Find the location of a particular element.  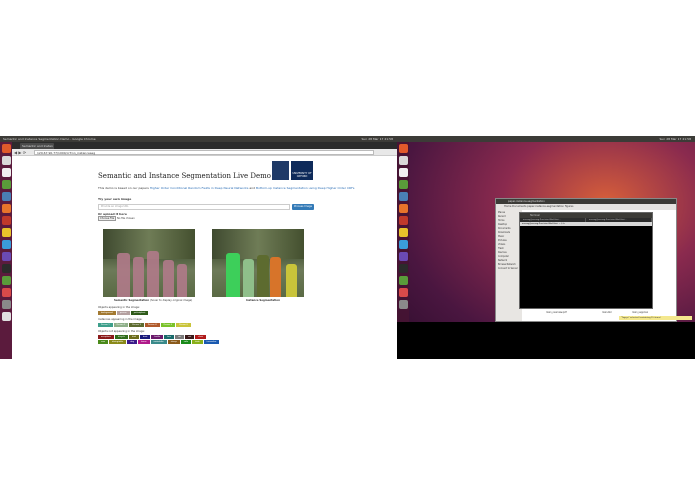

instances-label: Instances appearing in the image: is located at coordinates (120, 319).